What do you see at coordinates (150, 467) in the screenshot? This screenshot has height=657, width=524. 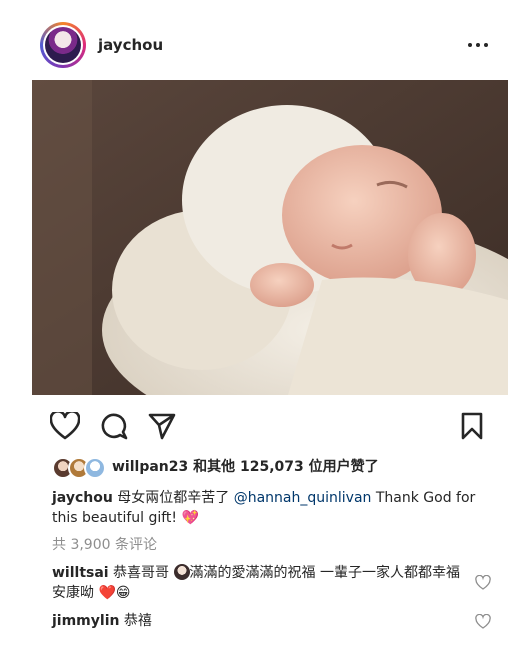 I see `liker-username: willpan23` at bounding box center [150, 467].